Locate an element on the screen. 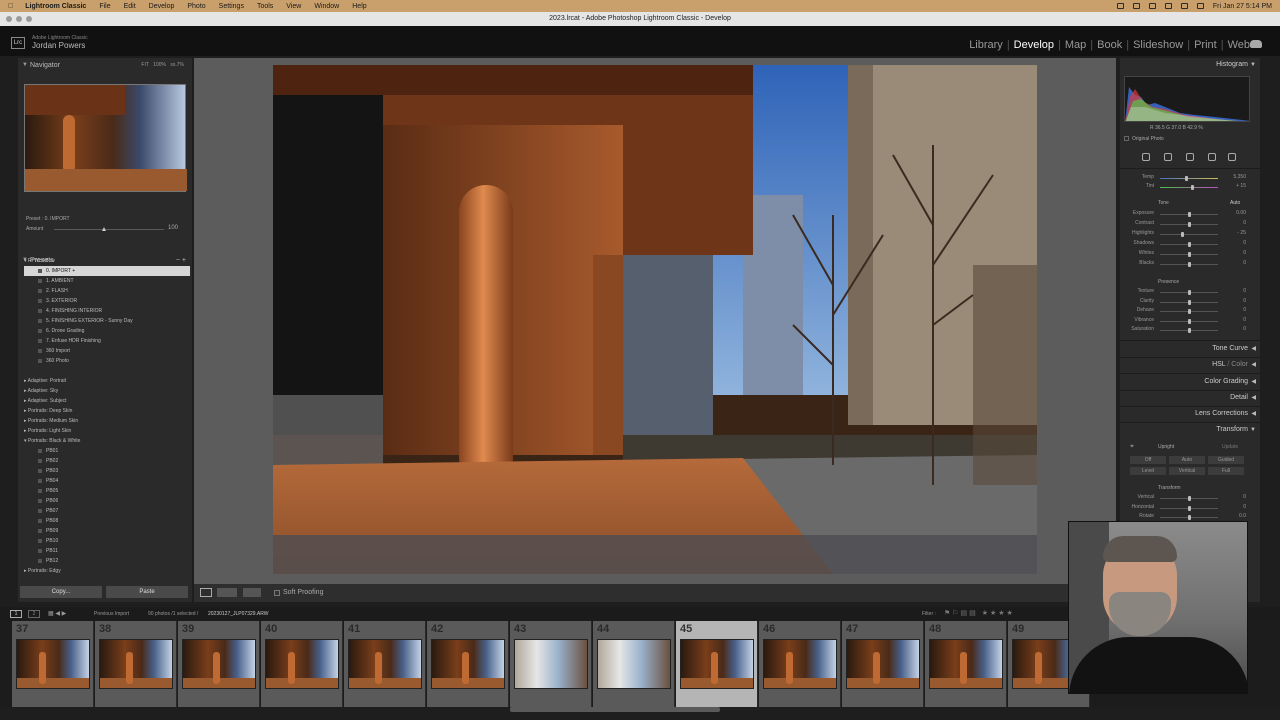 Image resolution: width=1280 pixels, height=720 pixels. preset-group: ▸ Adaptive: Sky is located at coordinates (107, 391).